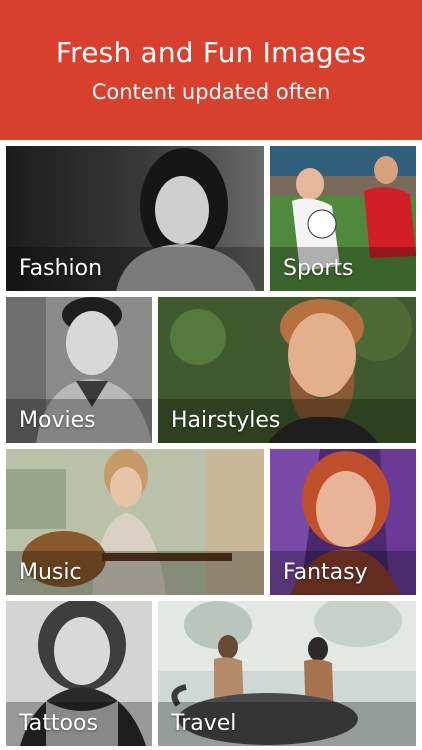 The height and width of the screenshot is (750, 422). I want to click on category-tile-fashion: Fashion, so click(135, 218).